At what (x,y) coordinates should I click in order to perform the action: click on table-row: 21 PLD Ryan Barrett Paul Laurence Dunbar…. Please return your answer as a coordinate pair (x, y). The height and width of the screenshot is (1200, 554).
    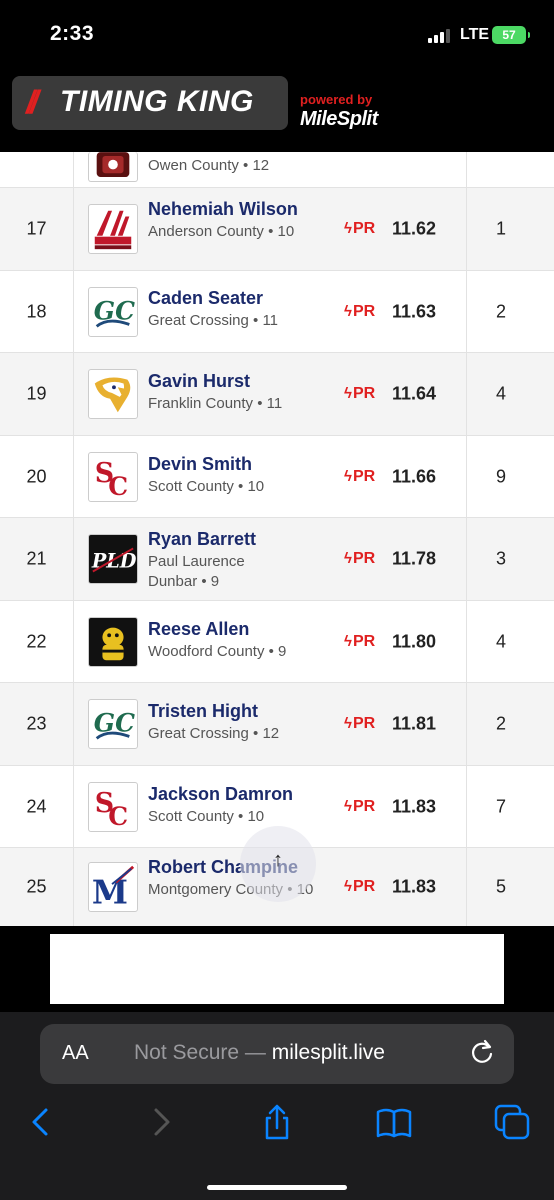
    Looking at the image, I should click on (277, 559).